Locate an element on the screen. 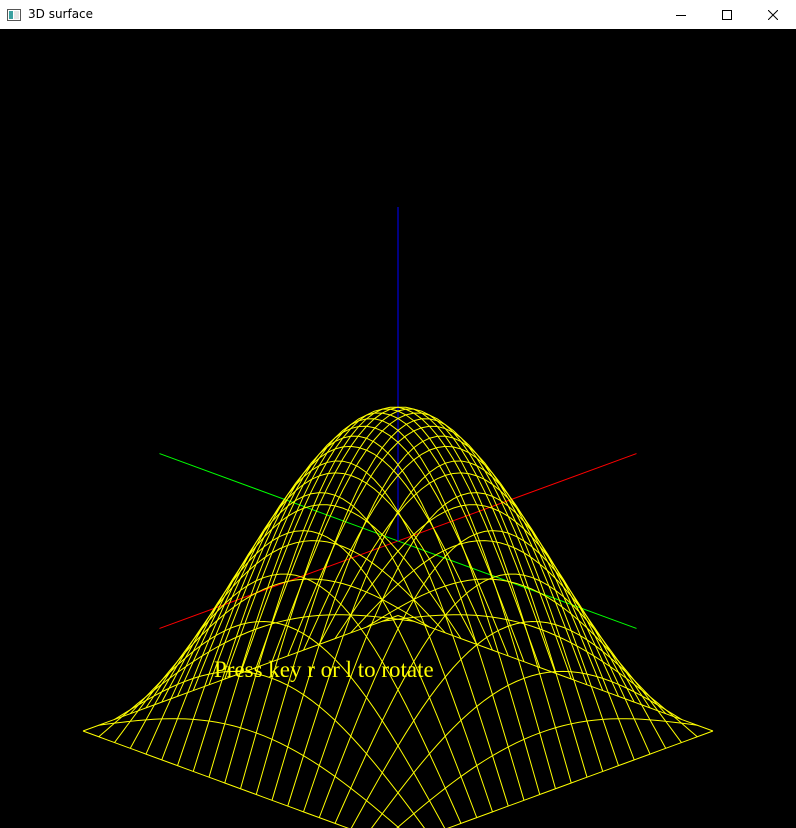 Image resolution: width=796 pixels, height=828 pixels. minimize-icon is located at coordinates (681, 15).